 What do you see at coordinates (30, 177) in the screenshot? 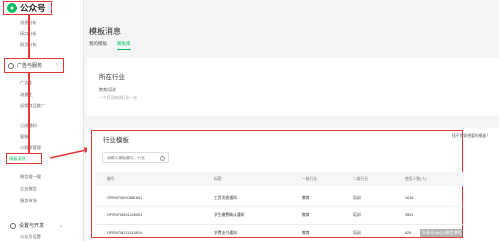
I see `sidebar-item-wechat-search: 微信搜一搜` at bounding box center [30, 177].